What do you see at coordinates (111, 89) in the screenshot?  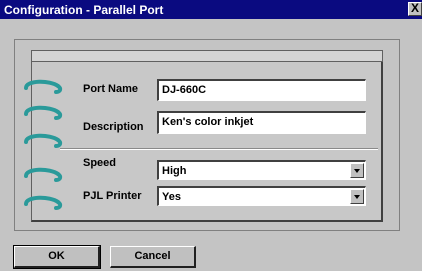 I see `port-name-label: Port Name` at bounding box center [111, 89].